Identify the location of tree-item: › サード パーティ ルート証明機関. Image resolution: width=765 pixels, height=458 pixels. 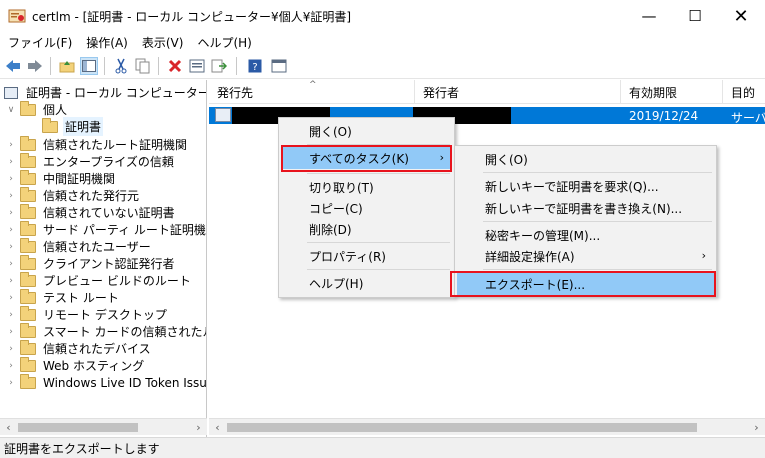
(106, 229).